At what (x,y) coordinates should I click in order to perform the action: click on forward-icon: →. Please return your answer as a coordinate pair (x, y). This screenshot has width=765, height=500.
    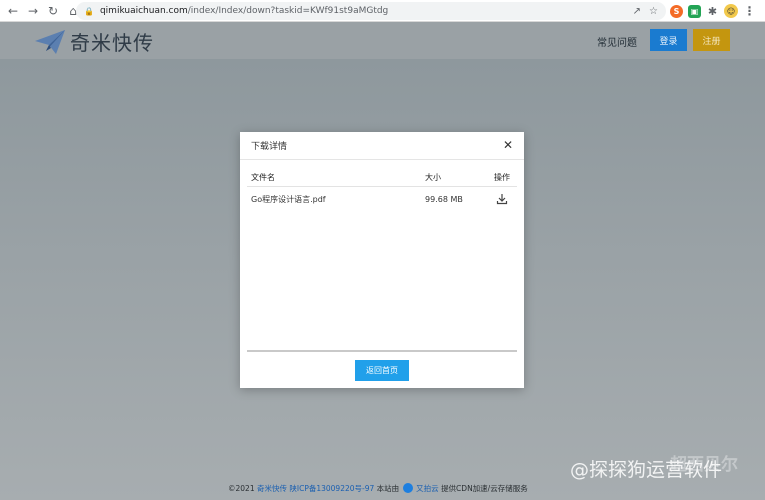
    Looking at the image, I should click on (33, 11).